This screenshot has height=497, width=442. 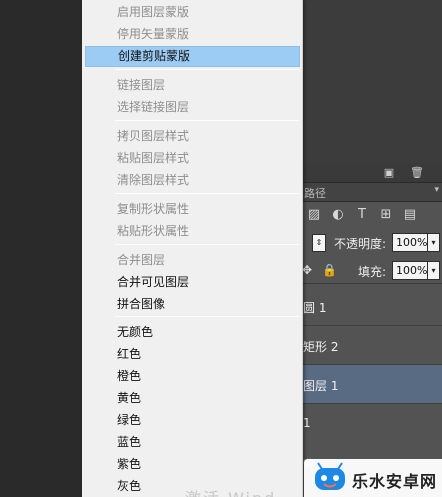 I want to click on menu-item: 紫色, so click(x=192, y=464).